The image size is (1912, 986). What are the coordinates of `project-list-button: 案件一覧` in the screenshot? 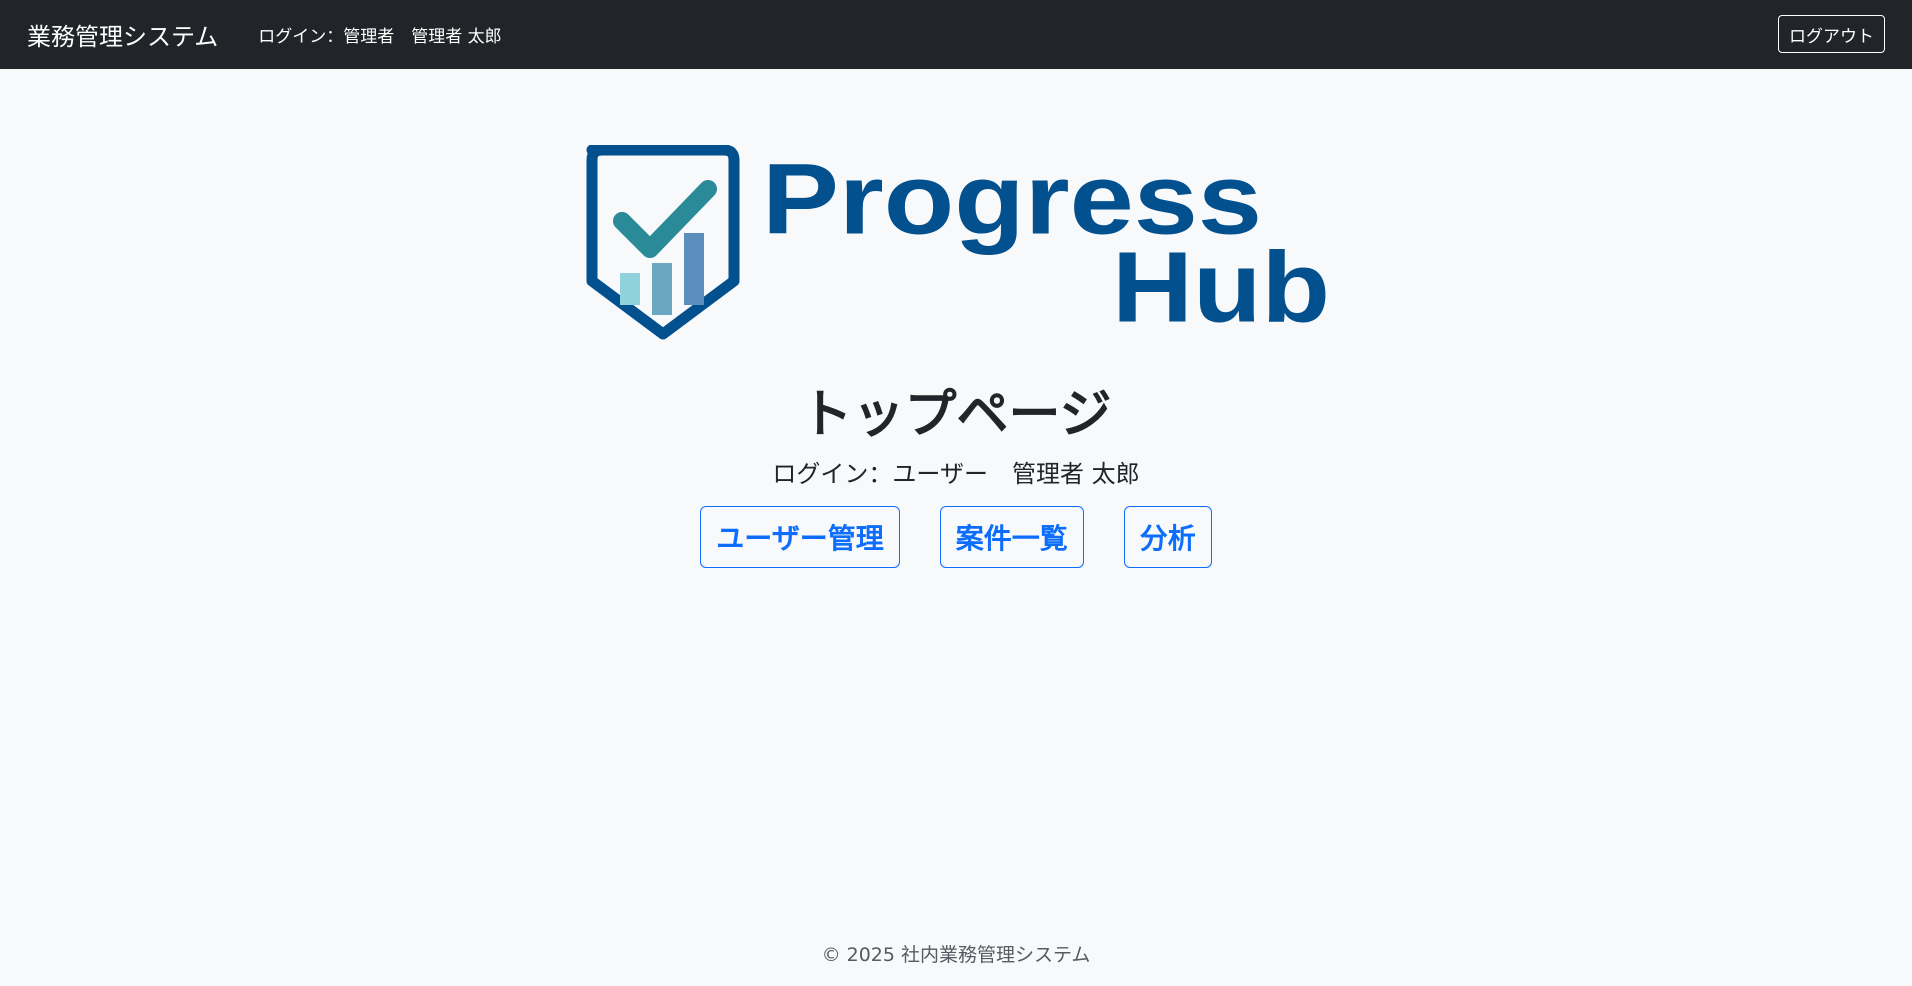 It's located at (1011, 537).